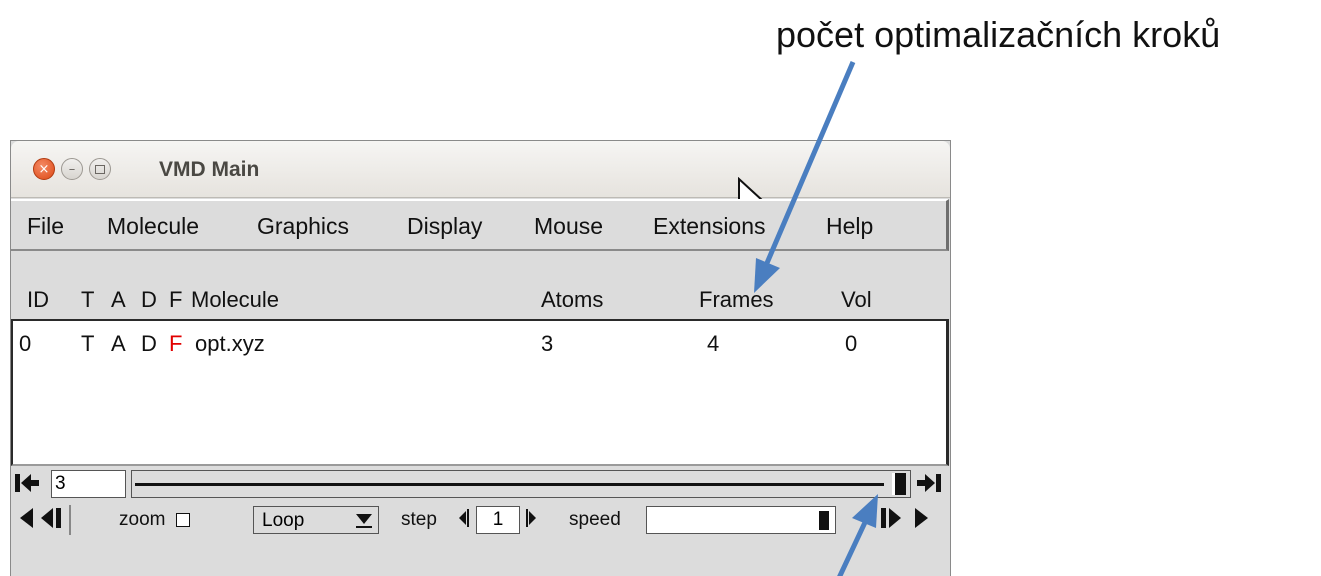  I want to click on close-icon: ×, so click(44, 169).